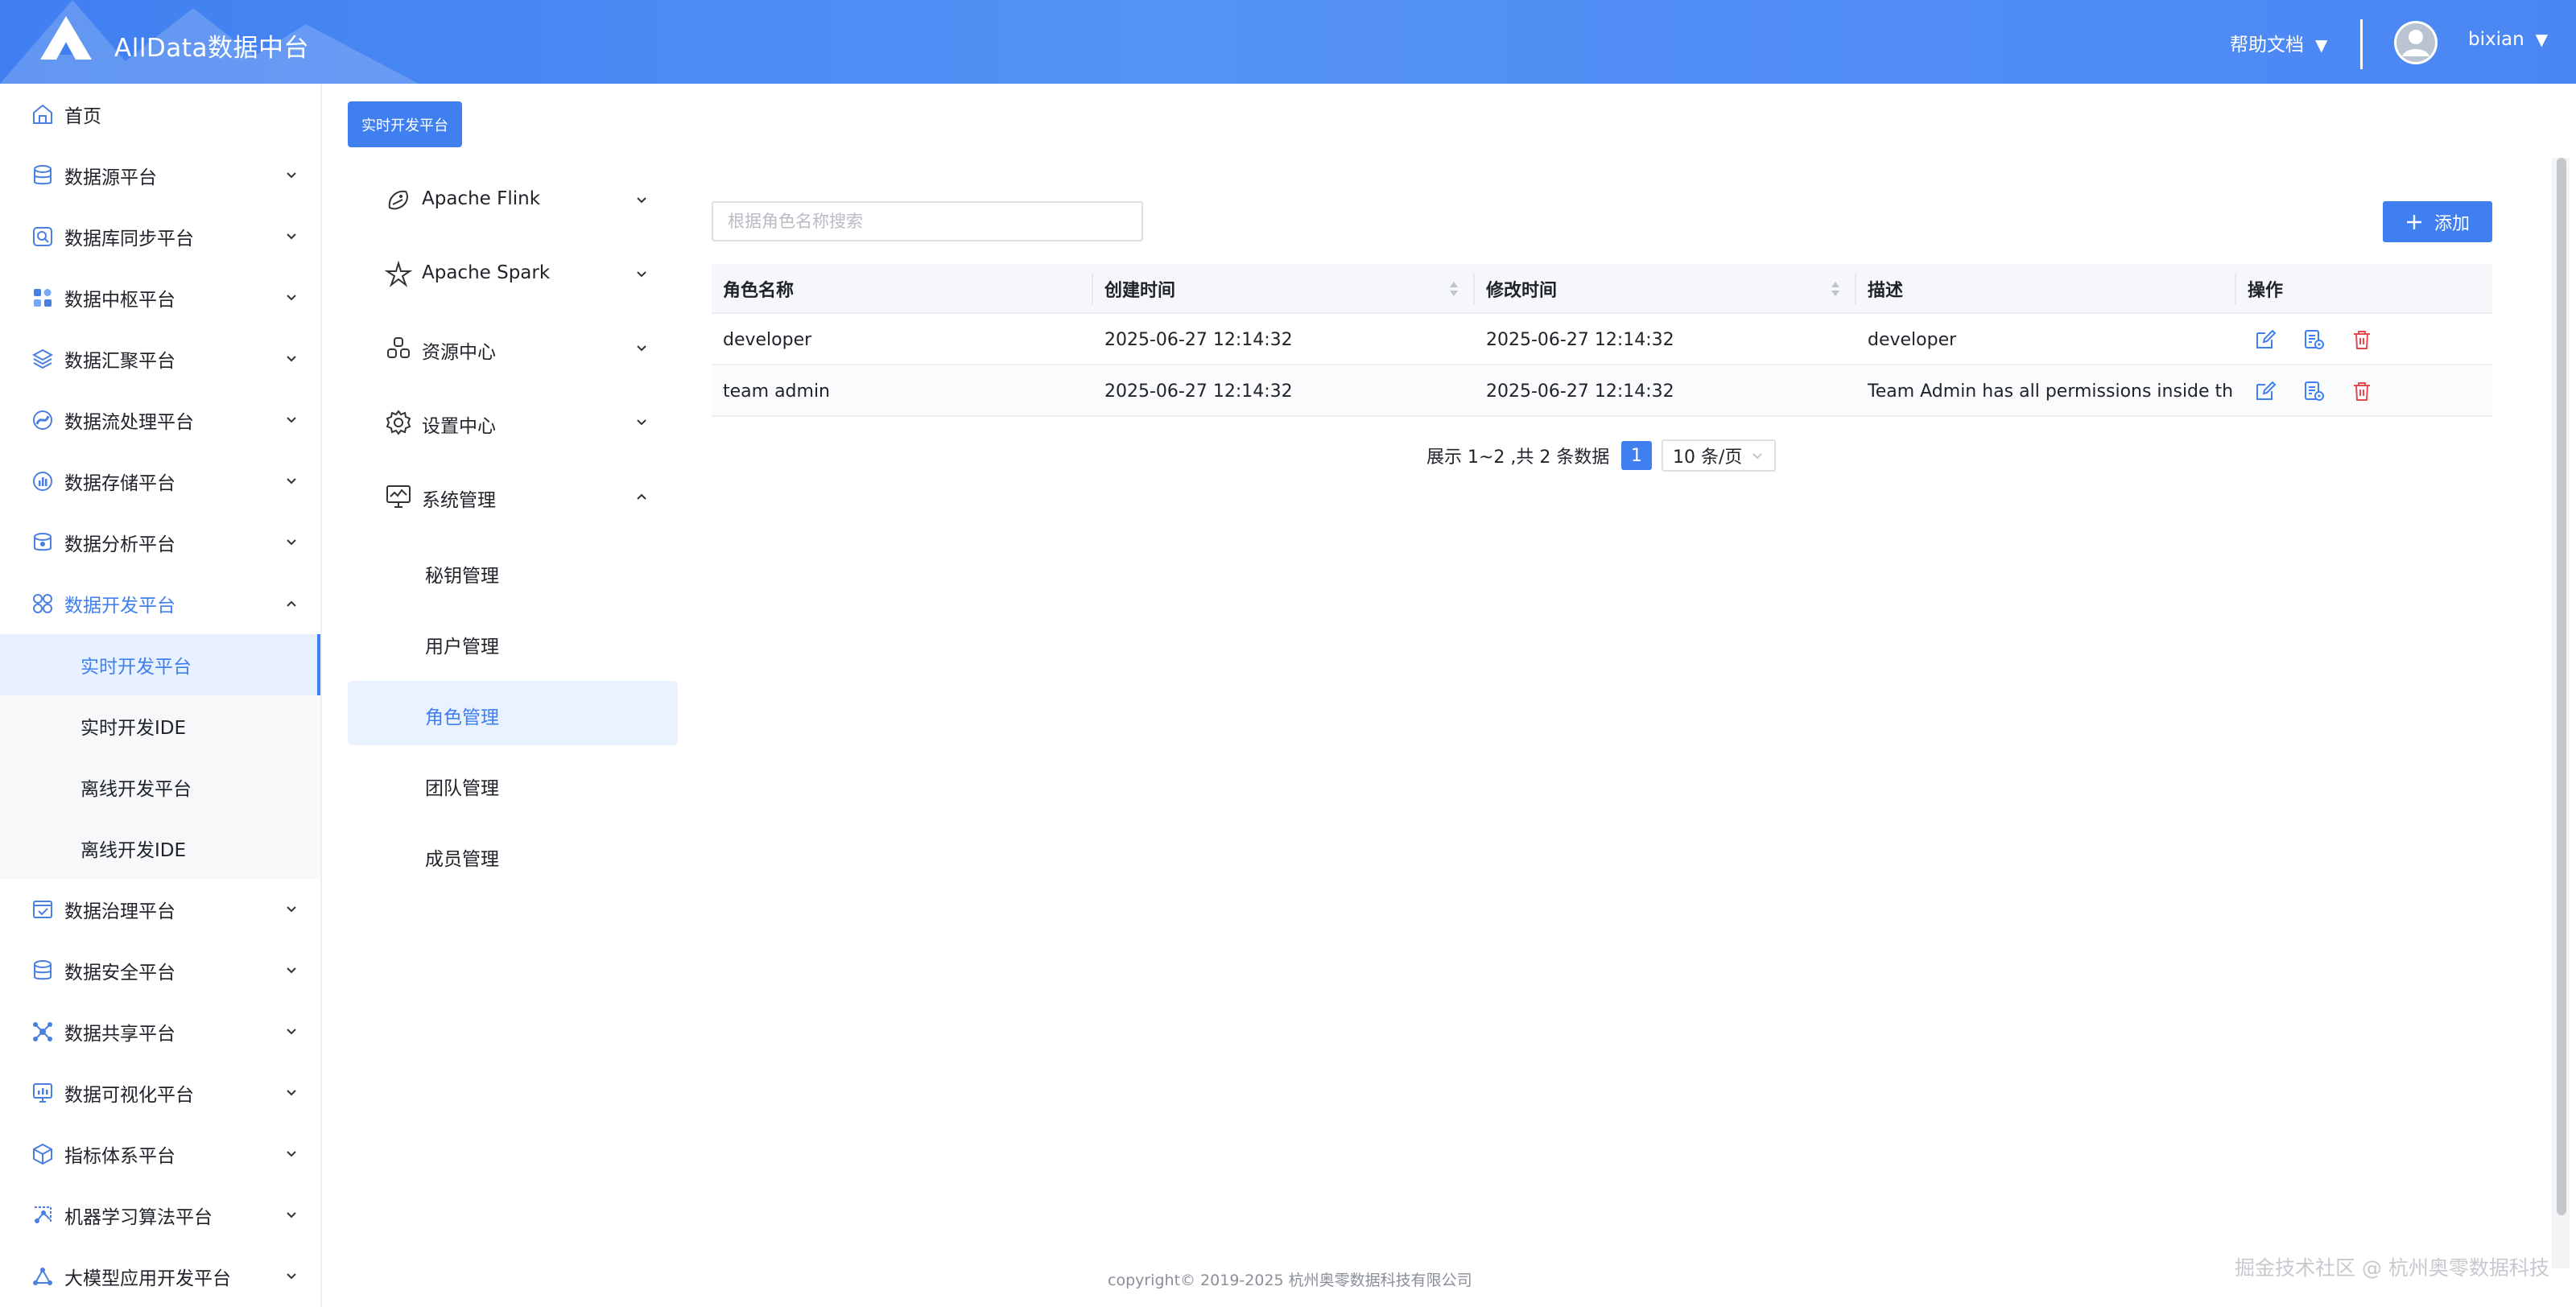 This screenshot has height=1307, width=2576. I want to click on submenu-label: 用户管理, so click(462, 647).